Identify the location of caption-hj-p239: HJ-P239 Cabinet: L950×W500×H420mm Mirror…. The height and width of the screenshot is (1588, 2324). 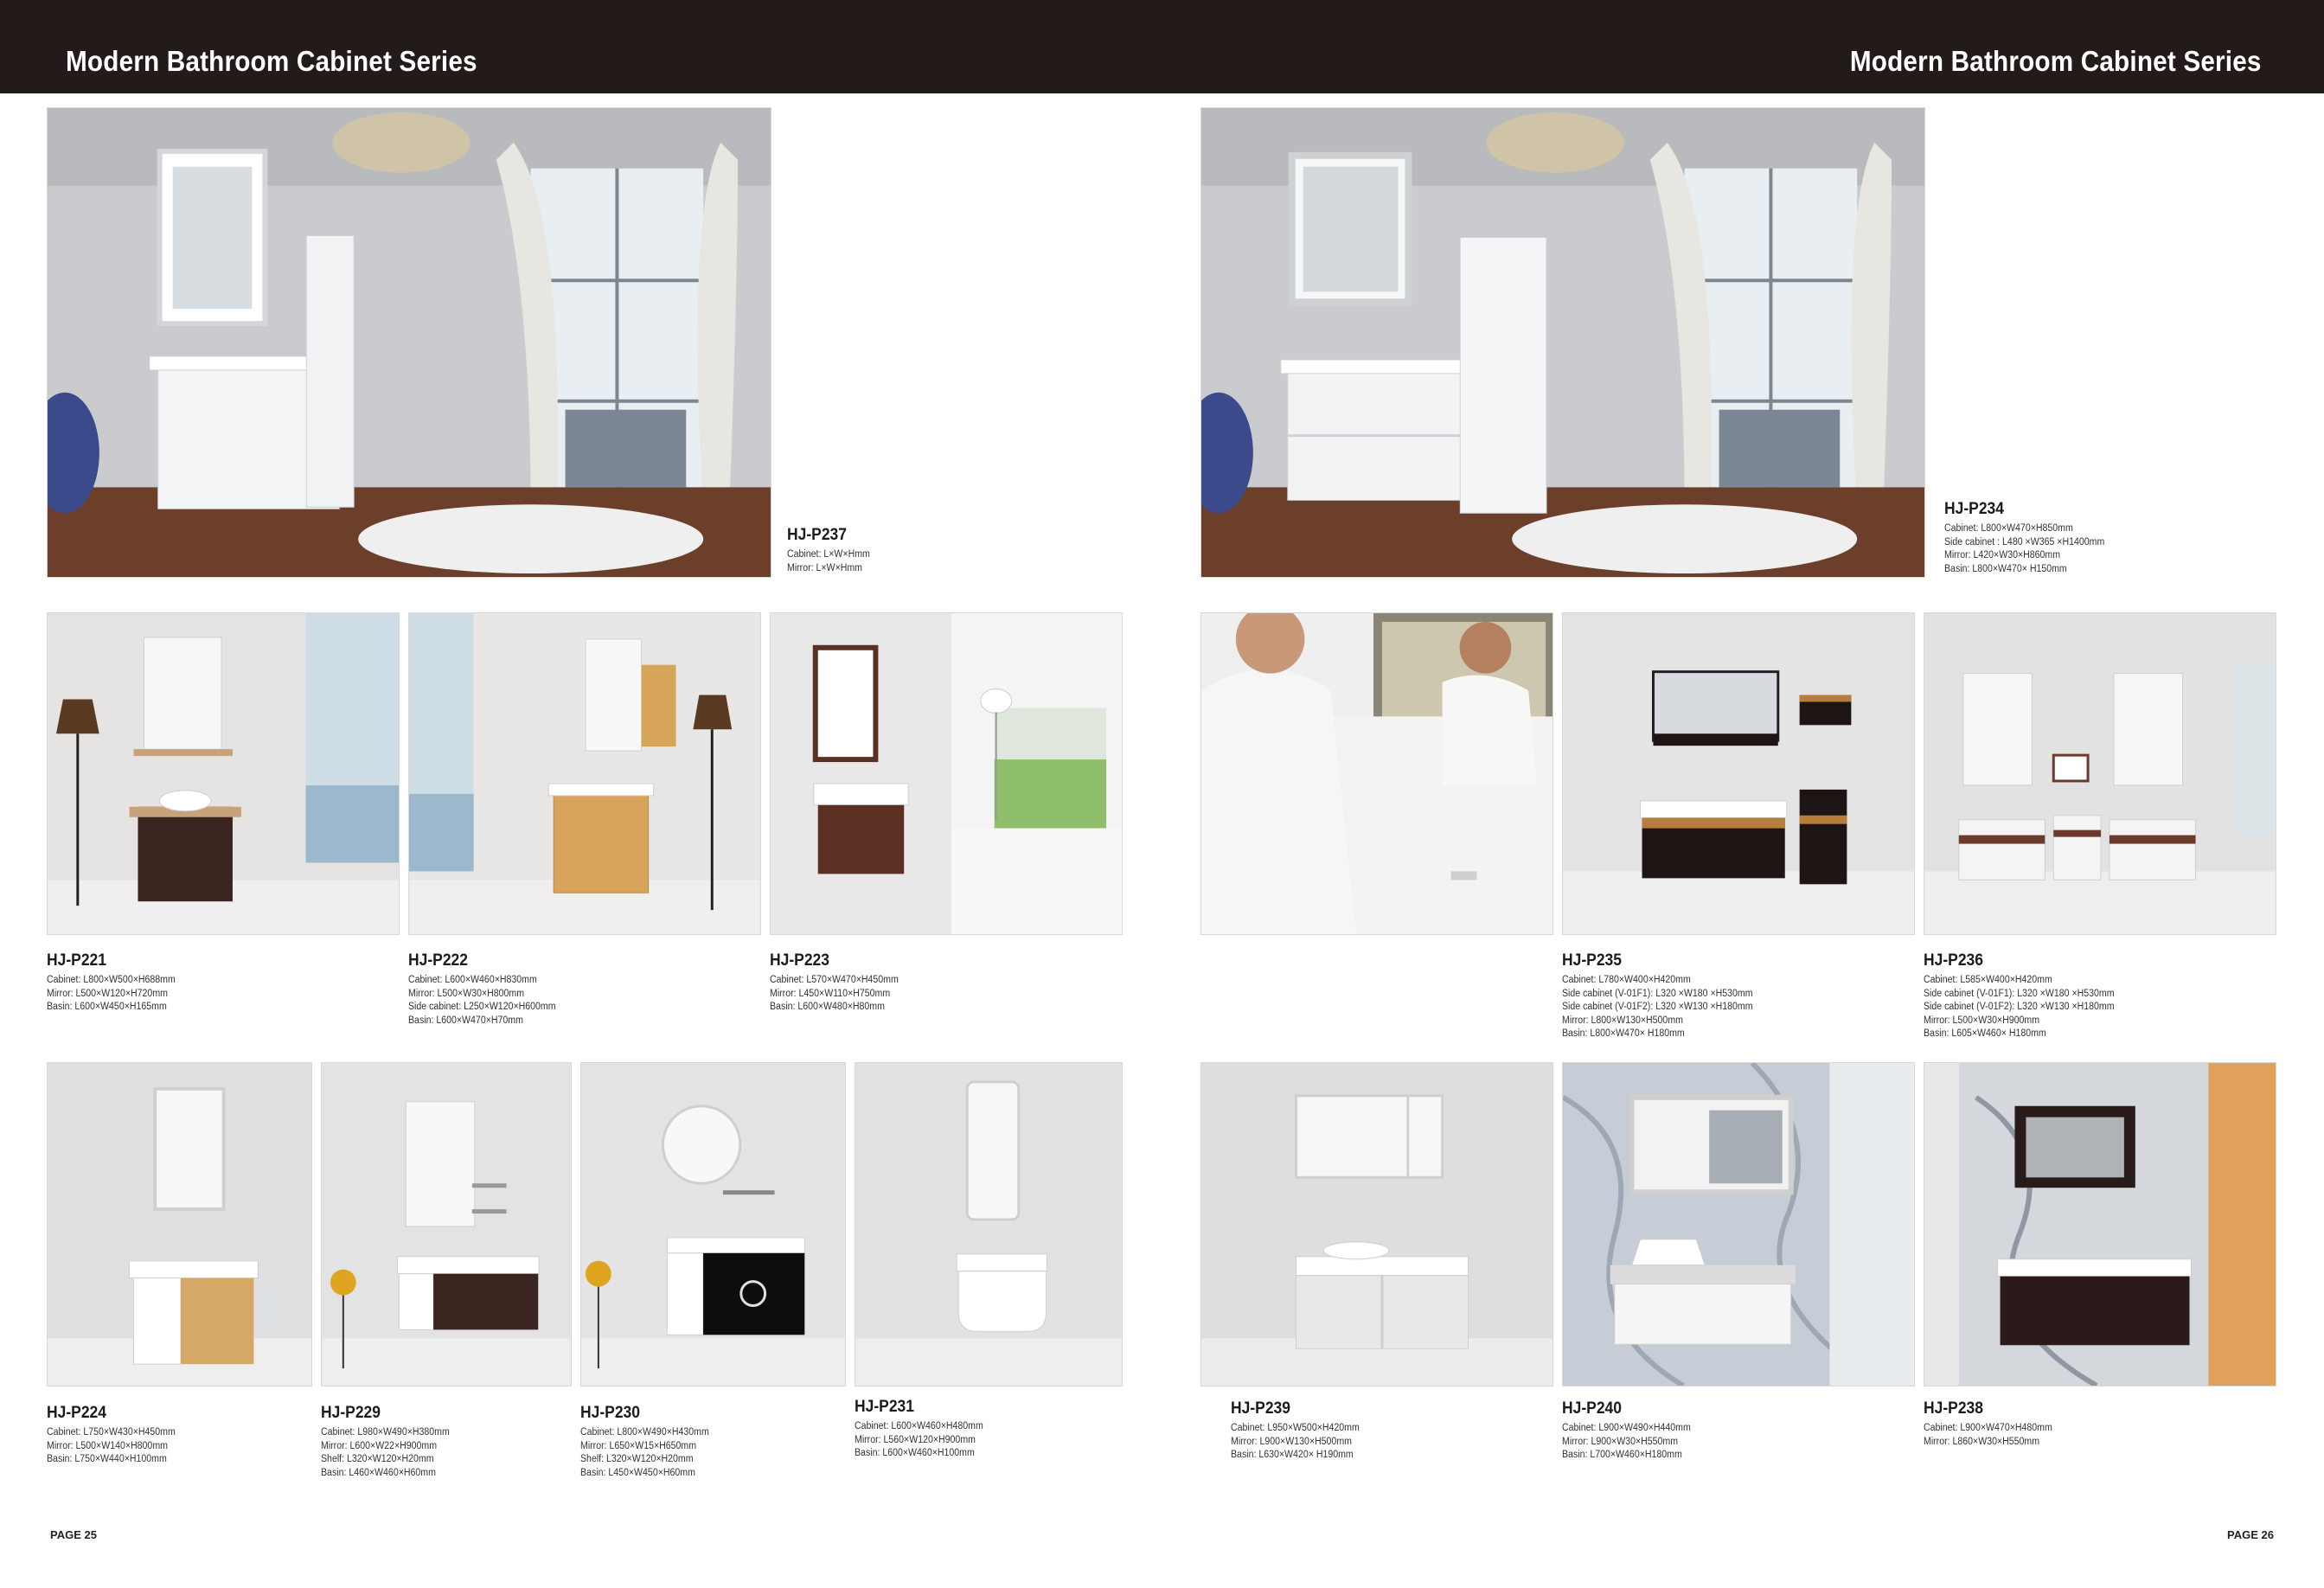
(1301, 1431).